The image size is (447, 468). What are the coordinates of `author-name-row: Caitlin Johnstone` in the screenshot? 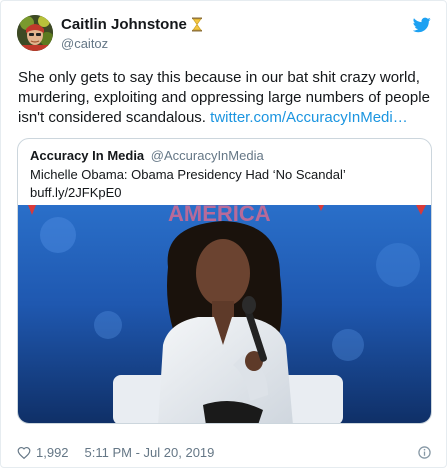 It's located at (132, 24).